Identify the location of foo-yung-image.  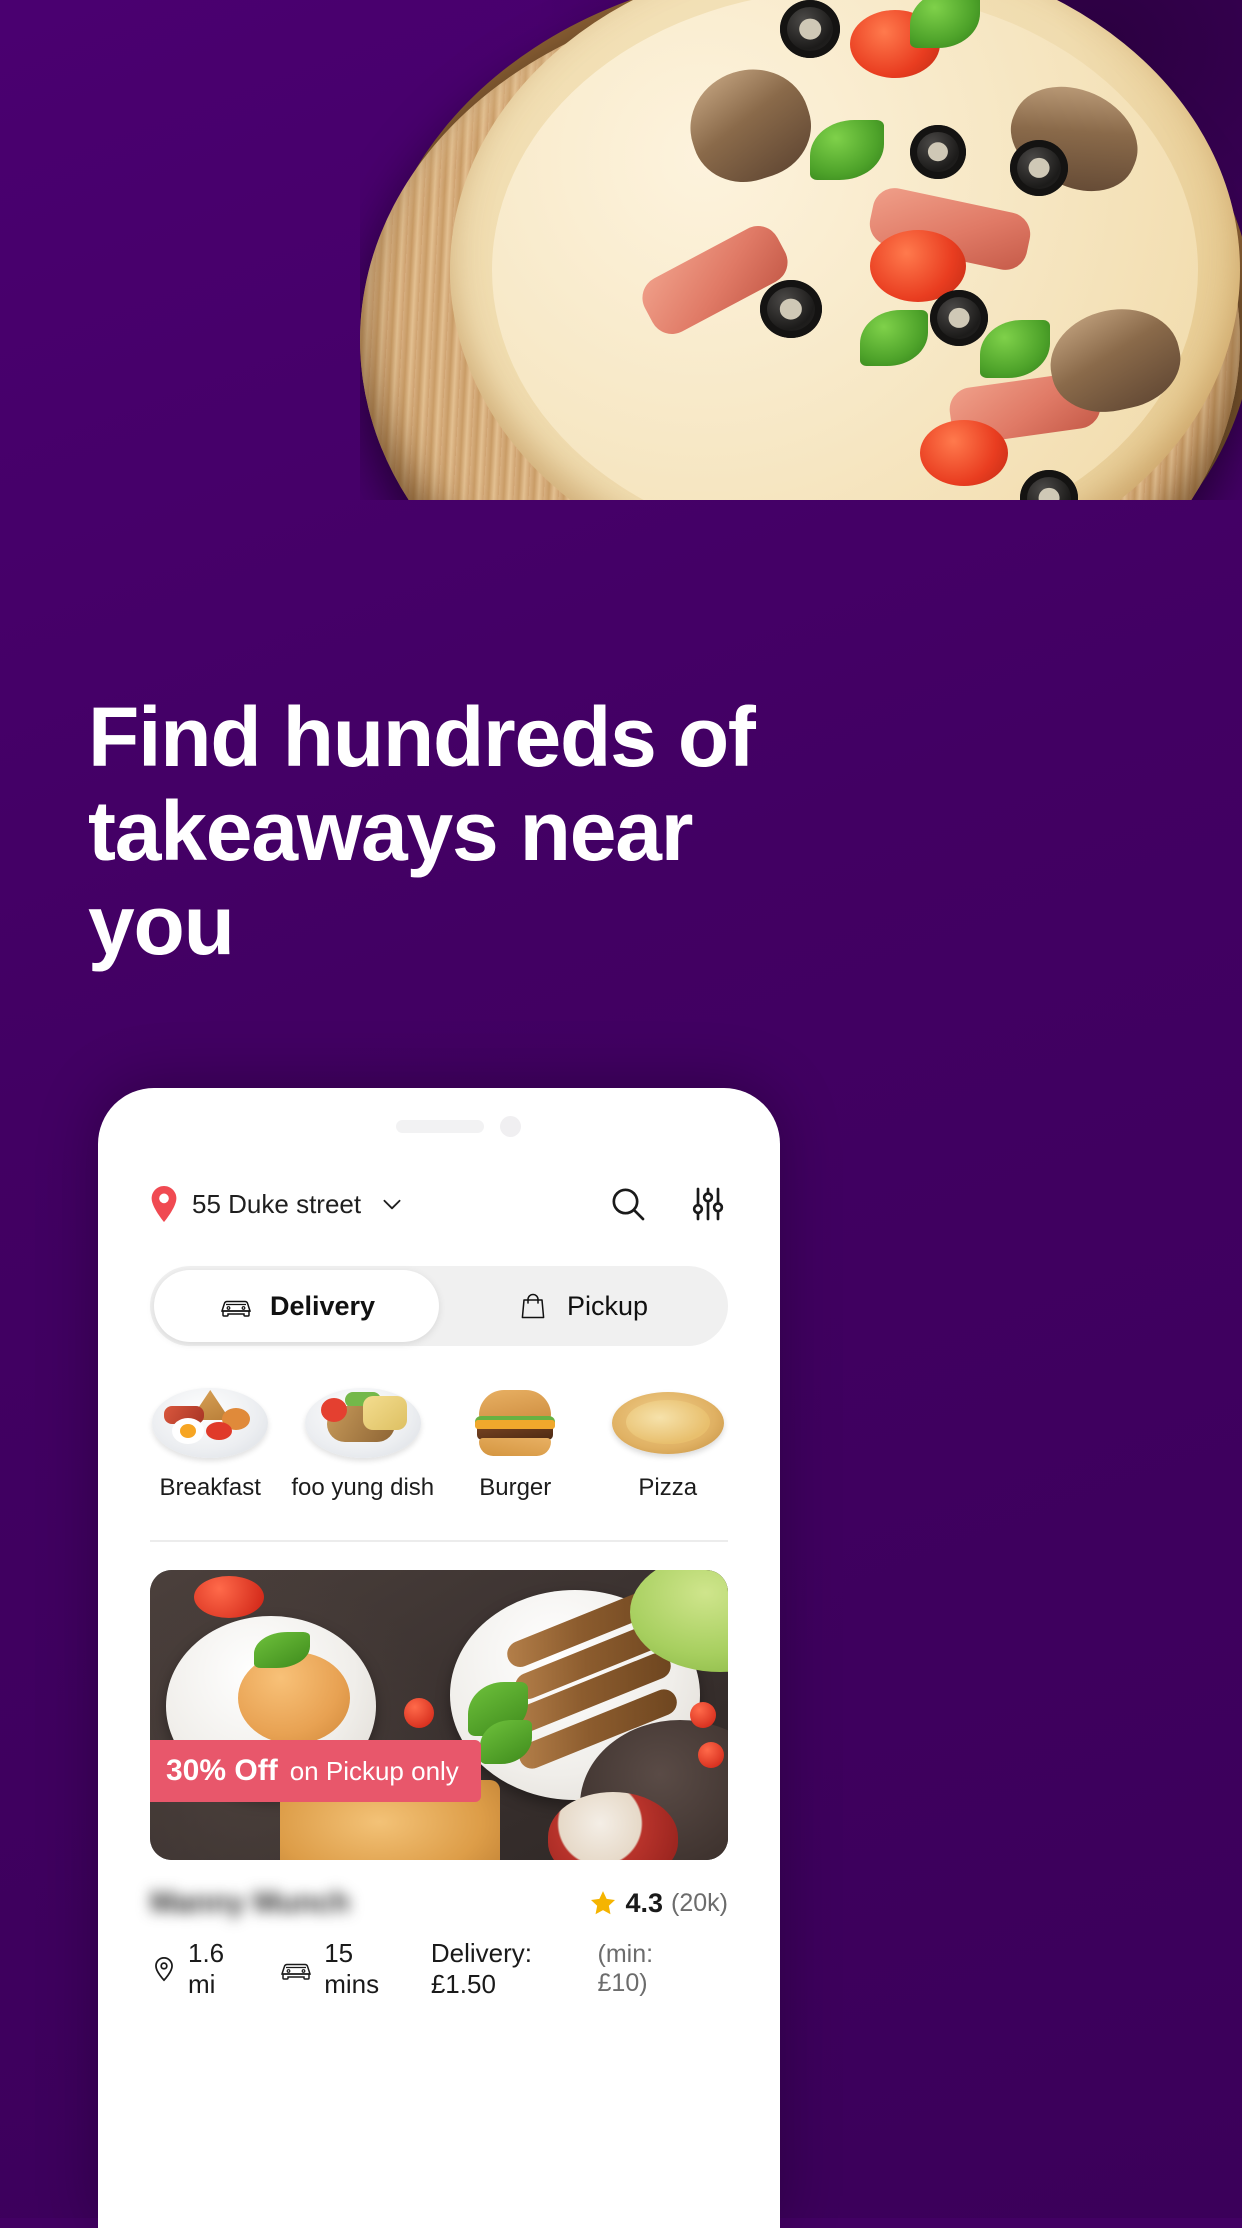
(363, 1417).